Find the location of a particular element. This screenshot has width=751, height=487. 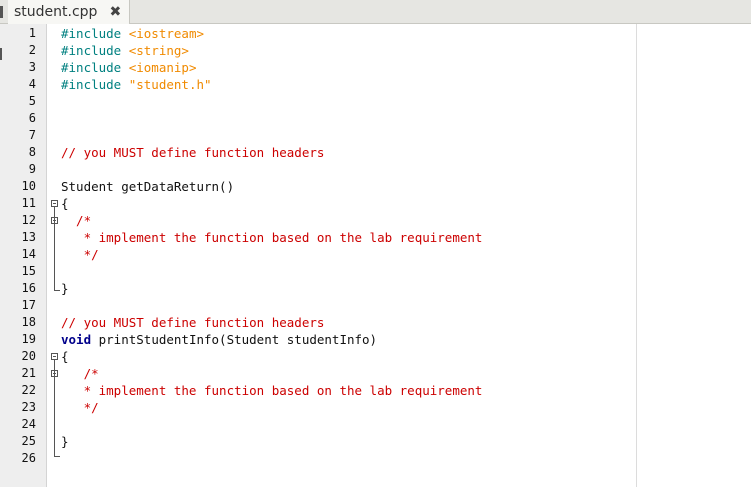

line-number: 24 is located at coordinates (28, 424).